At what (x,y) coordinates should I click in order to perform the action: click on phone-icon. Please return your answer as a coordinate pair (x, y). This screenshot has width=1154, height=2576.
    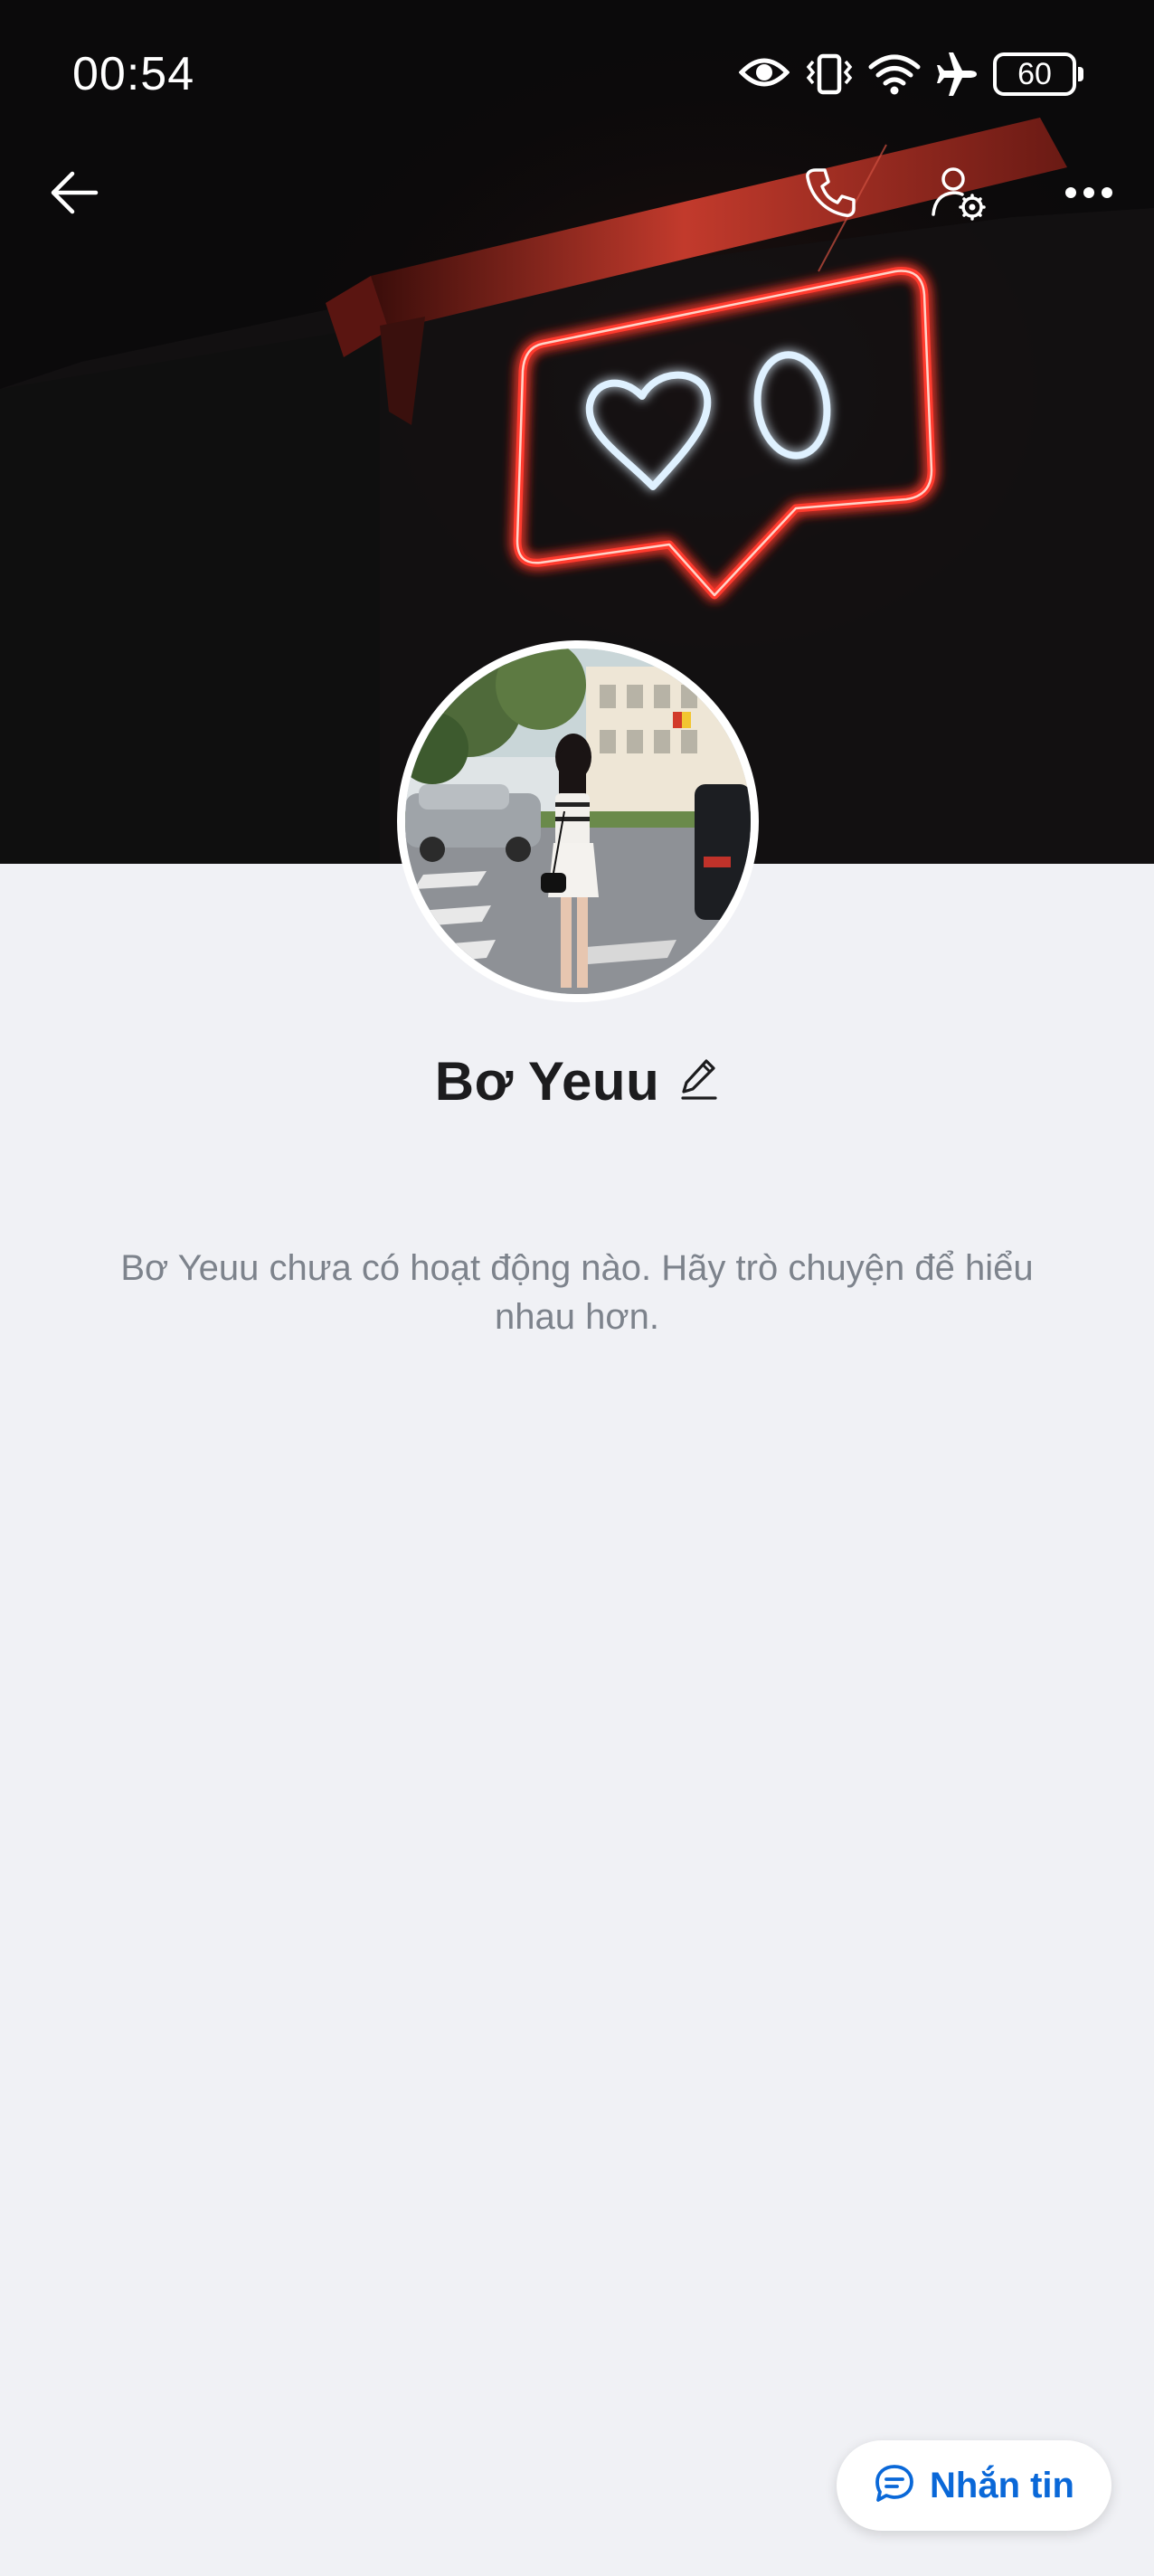
    Looking at the image, I should click on (830, 195).